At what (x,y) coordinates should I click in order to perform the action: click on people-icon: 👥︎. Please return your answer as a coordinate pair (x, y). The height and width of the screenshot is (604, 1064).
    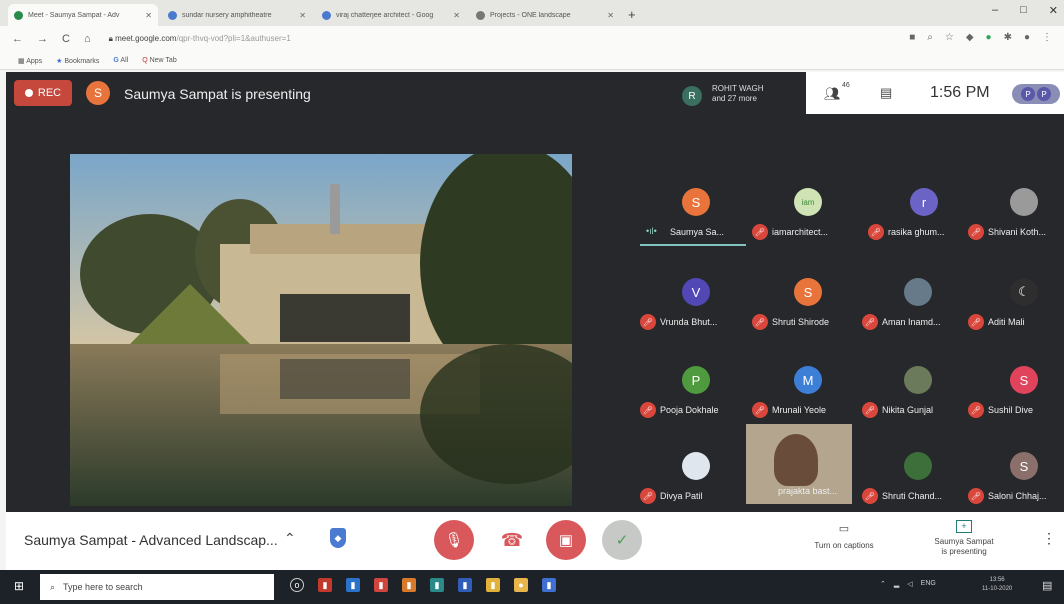
    Looking at the image, I should click on (832, 94).